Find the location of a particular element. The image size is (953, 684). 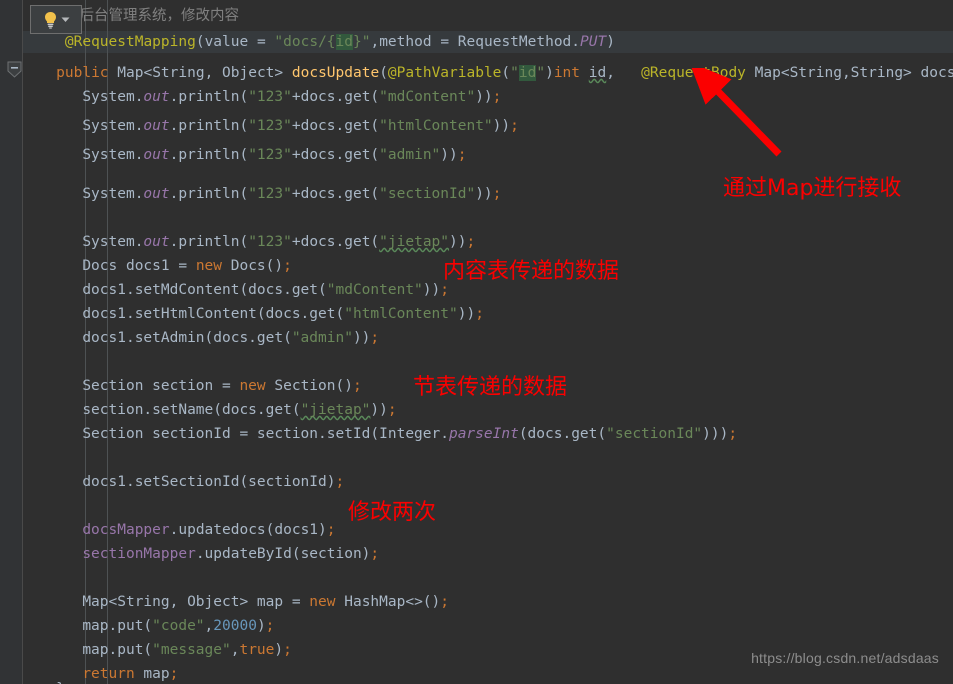

code-token: "docs/{ is located at coordinates (305, 42).